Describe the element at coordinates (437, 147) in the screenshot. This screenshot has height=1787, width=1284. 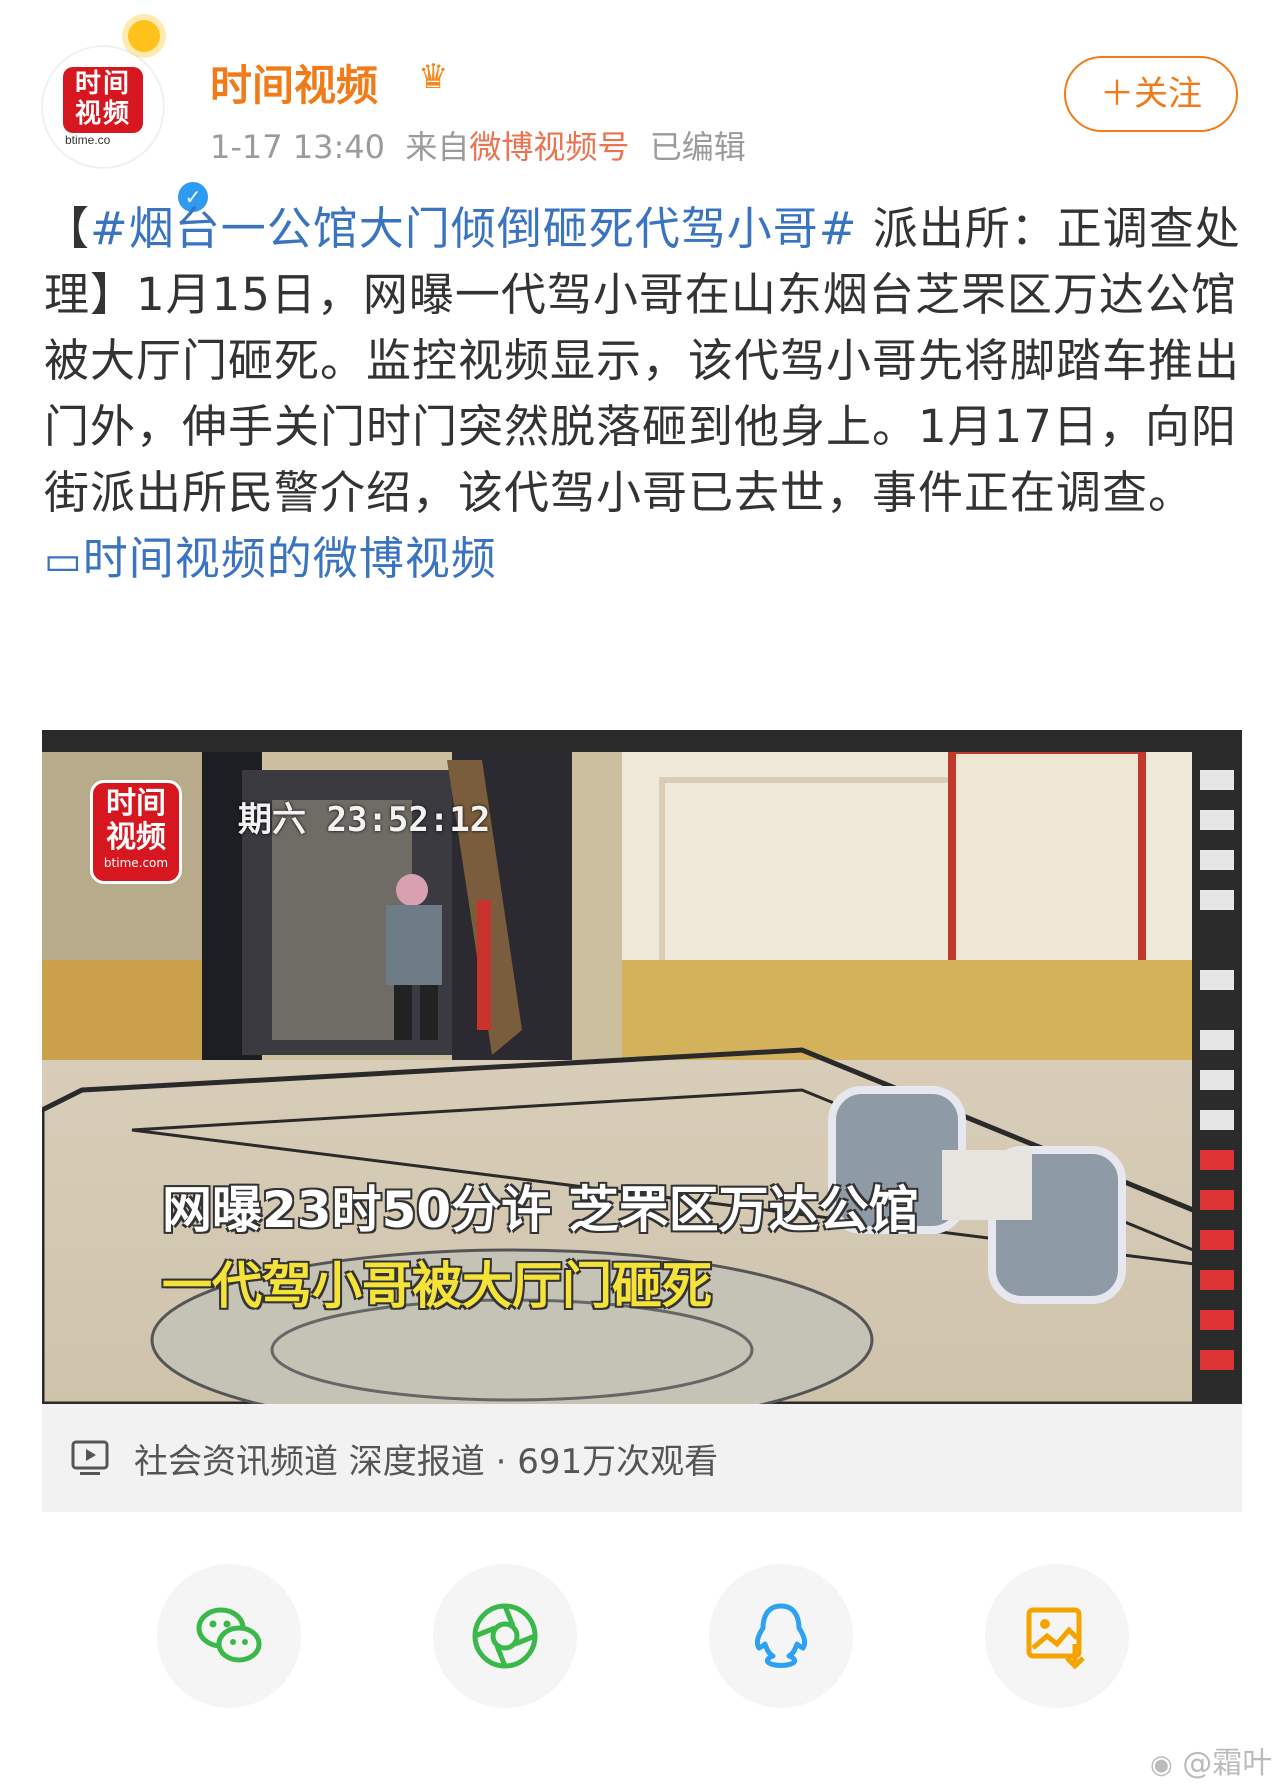
I see `from-label: 来自` at that location.